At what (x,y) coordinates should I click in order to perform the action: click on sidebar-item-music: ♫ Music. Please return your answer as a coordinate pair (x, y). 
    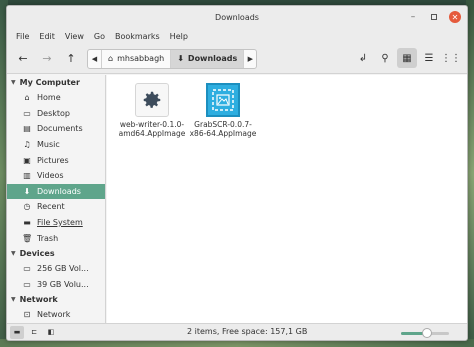
    Looking at the image, I should click on (56, 145).